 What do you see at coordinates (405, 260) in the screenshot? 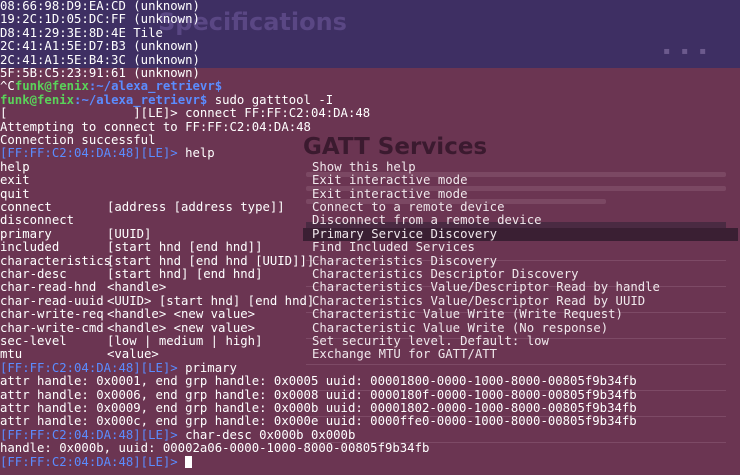
I see `help-command-description: Characteristics Discovery` at bounding box center [405, 260].